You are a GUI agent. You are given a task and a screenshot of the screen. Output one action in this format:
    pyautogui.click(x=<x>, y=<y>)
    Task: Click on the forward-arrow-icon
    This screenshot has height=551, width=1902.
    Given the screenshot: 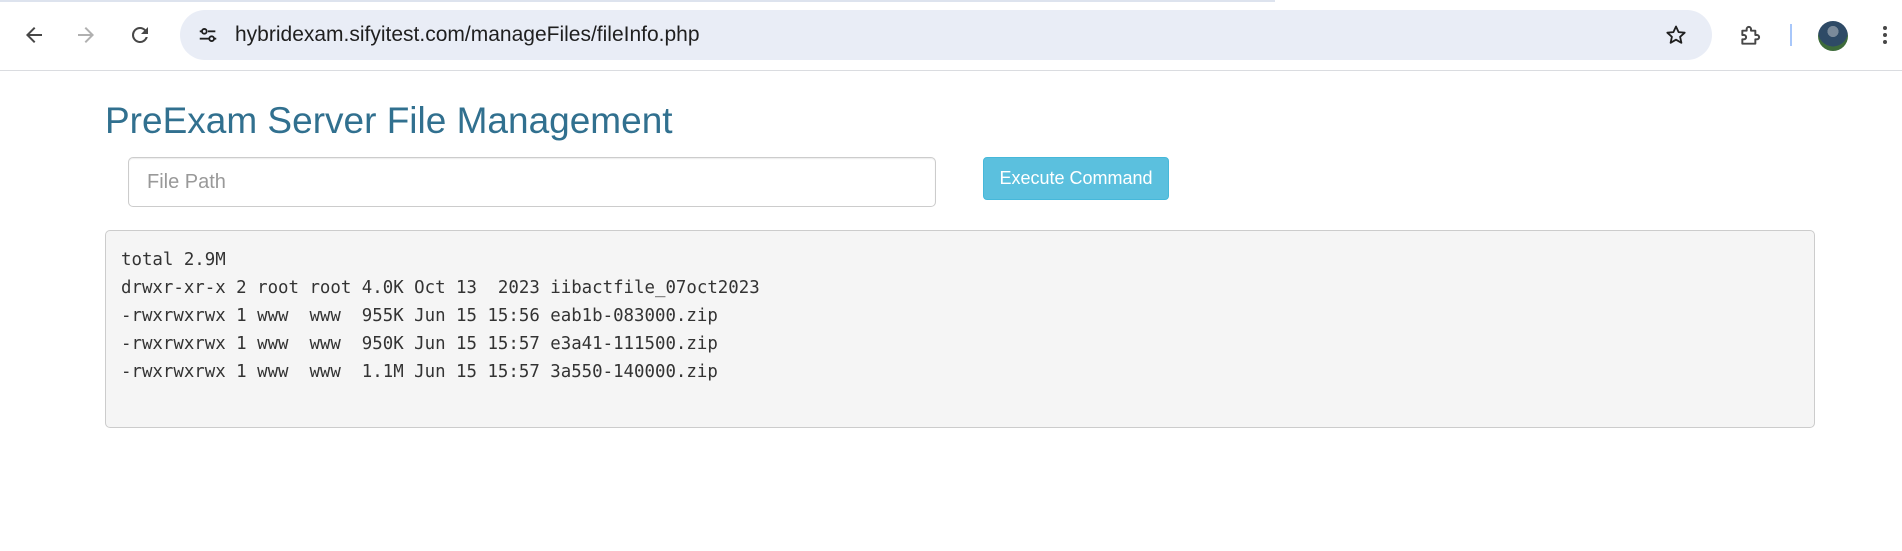 What is the action you would take?
    pyautogui.click(x=86, y=35)
    